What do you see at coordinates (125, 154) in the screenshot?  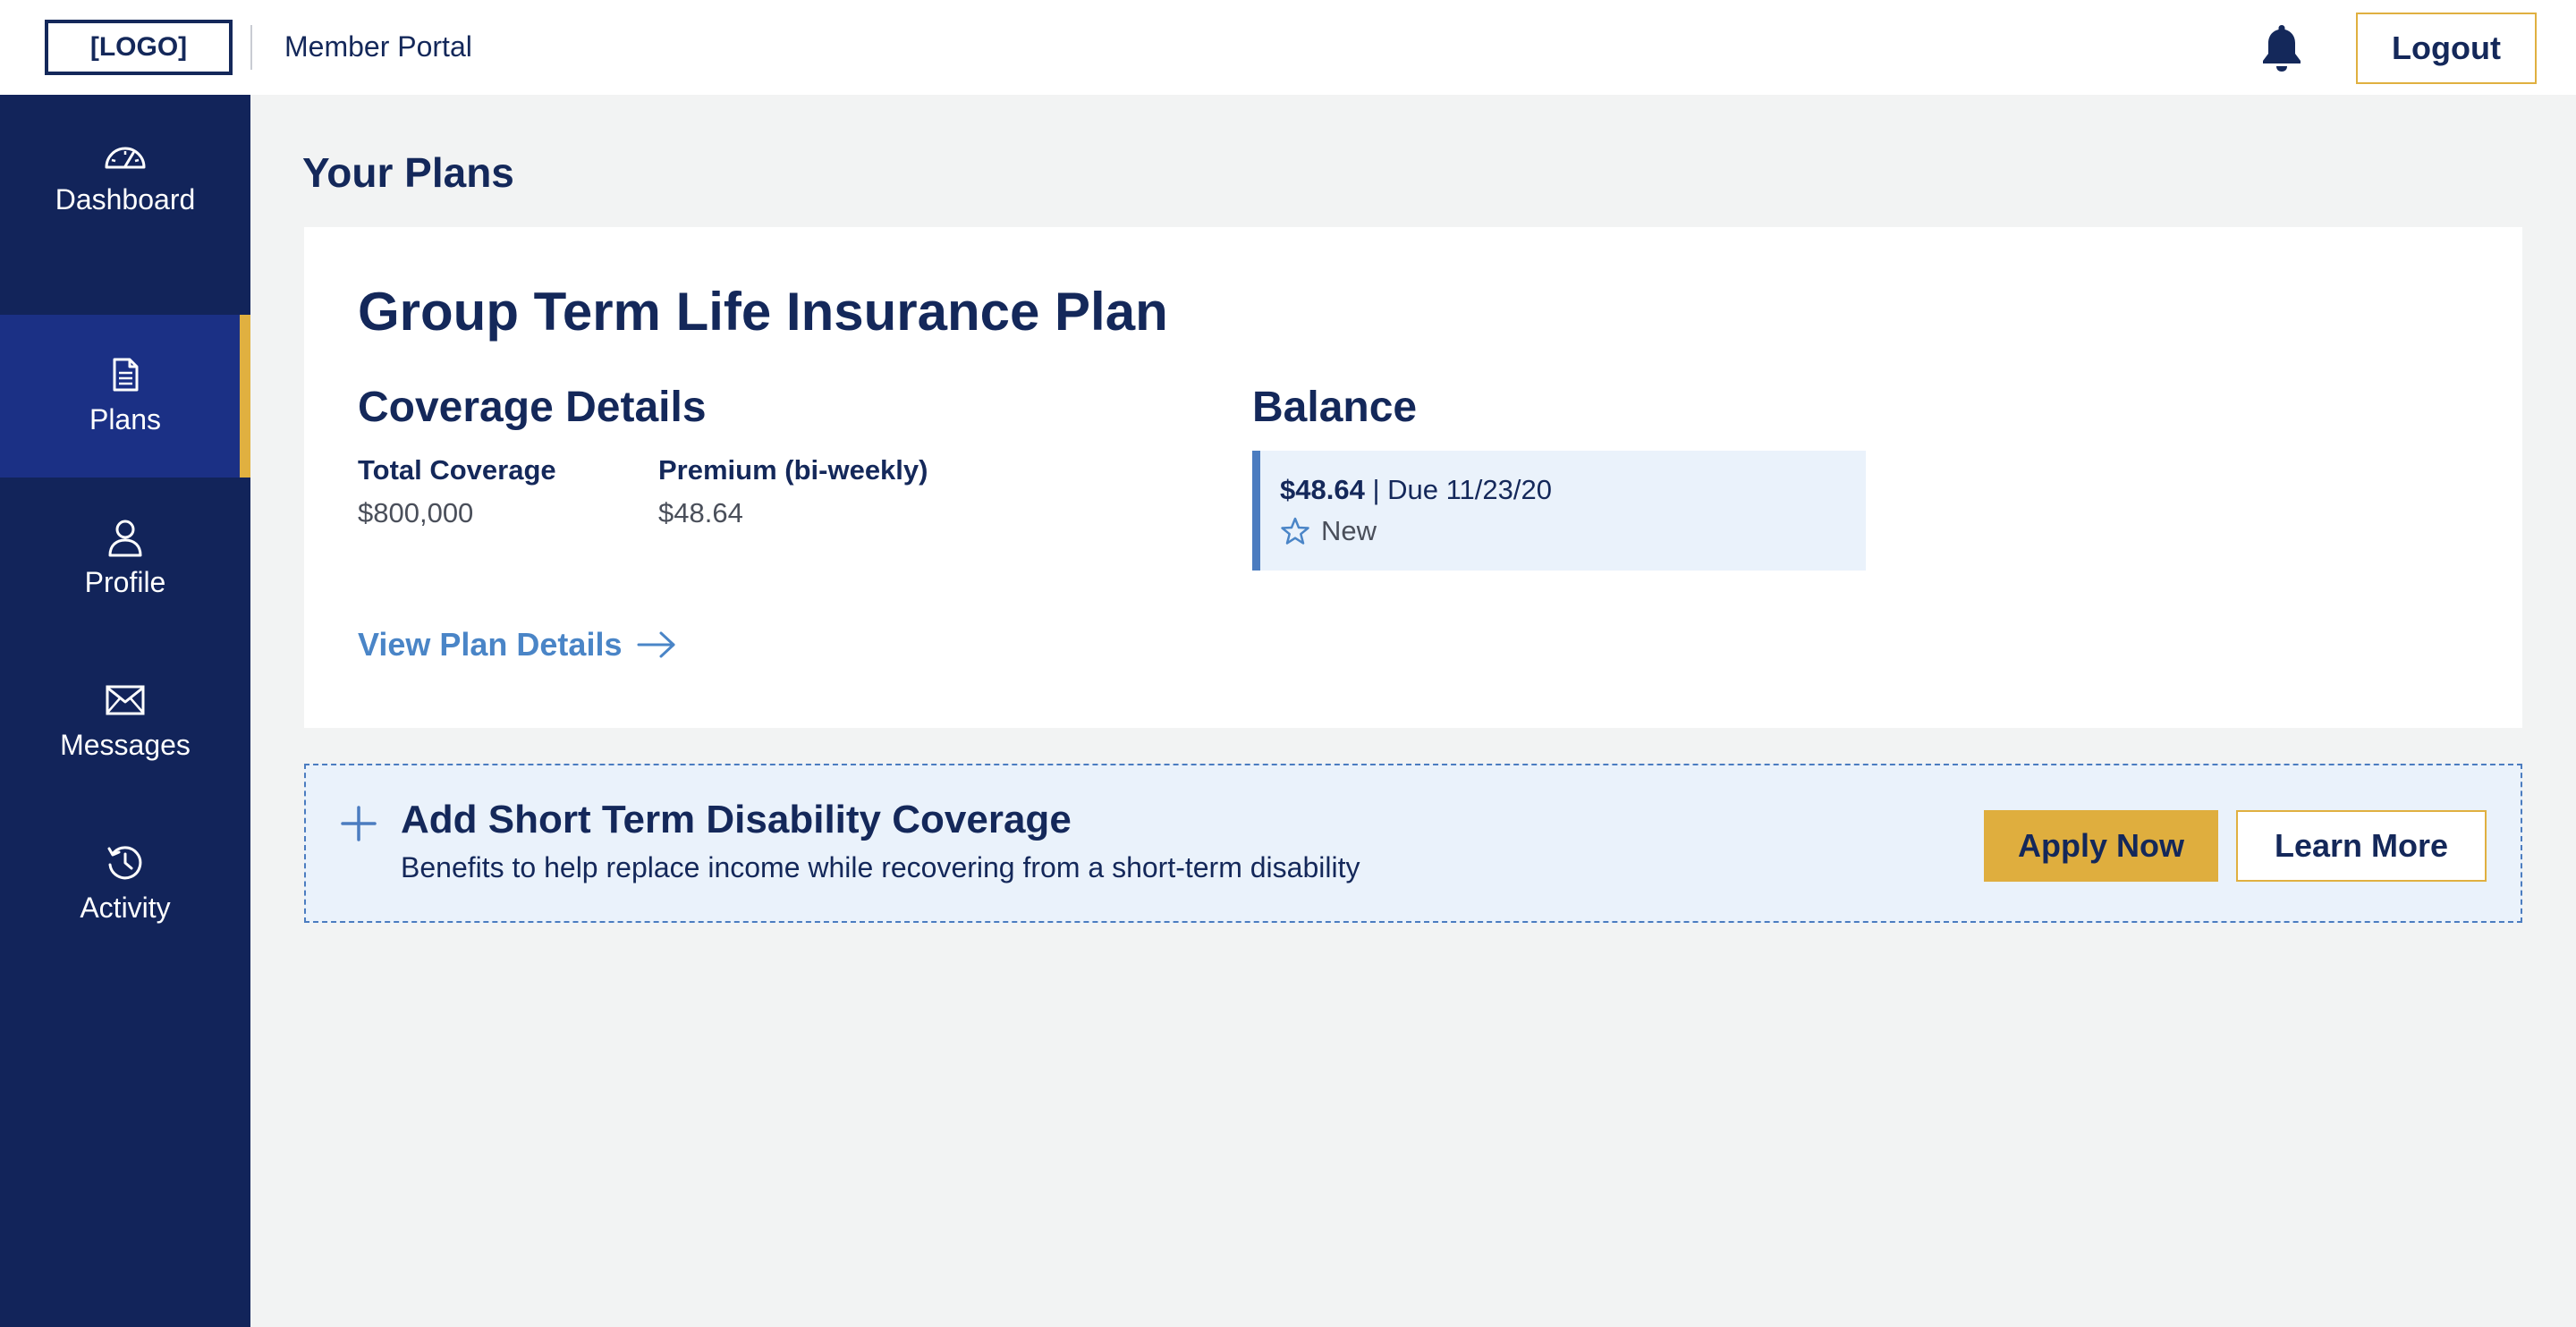 I see `gauge-icon` at bounding box center [125, 154].